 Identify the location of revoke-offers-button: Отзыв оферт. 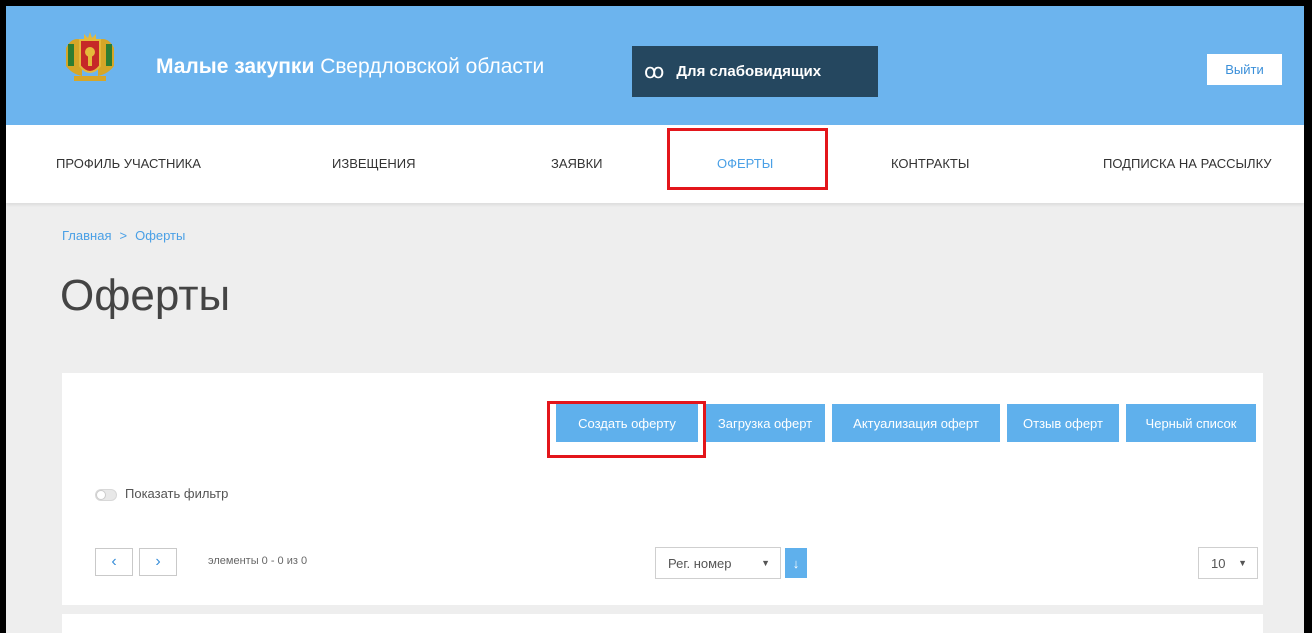
(1063, 423).